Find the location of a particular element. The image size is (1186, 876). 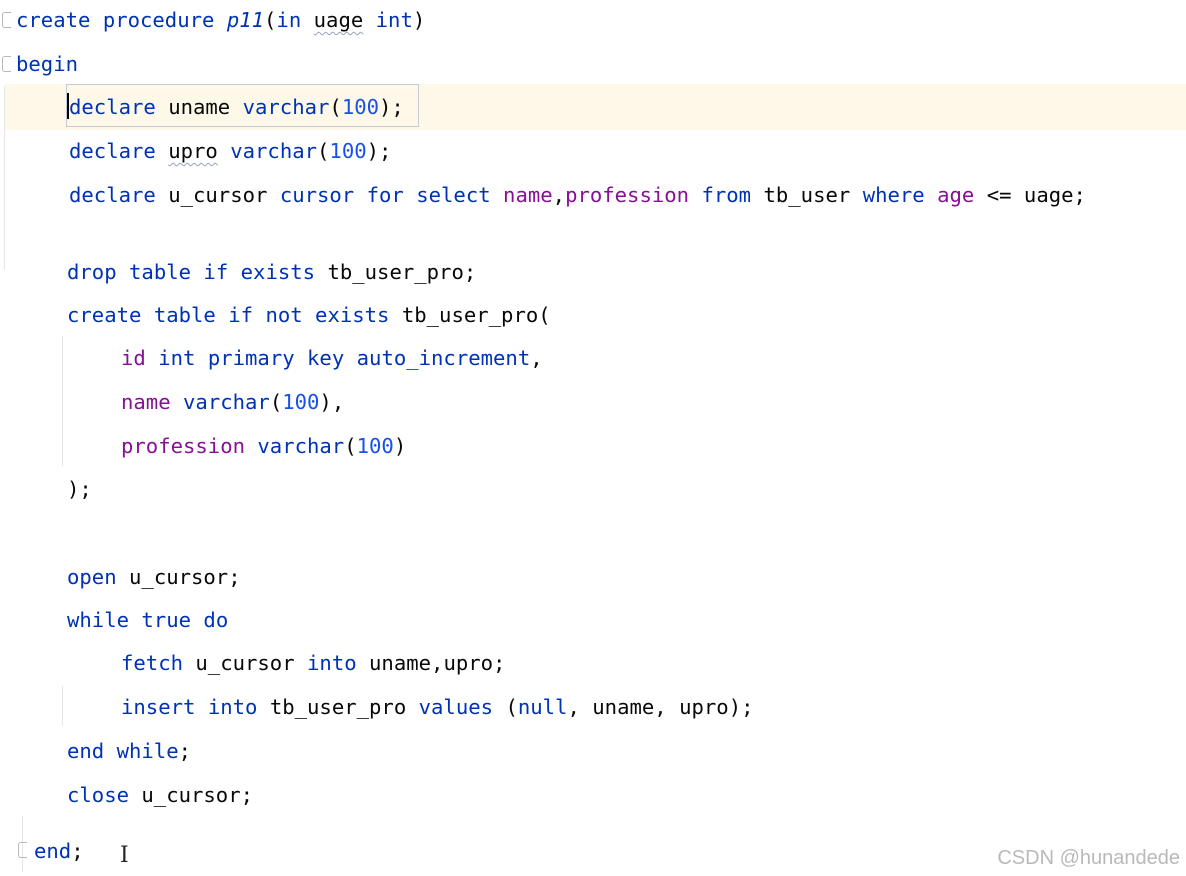

code-line-14: fetch u_cursor into uname,upro; is located at coordinates (313, 663).